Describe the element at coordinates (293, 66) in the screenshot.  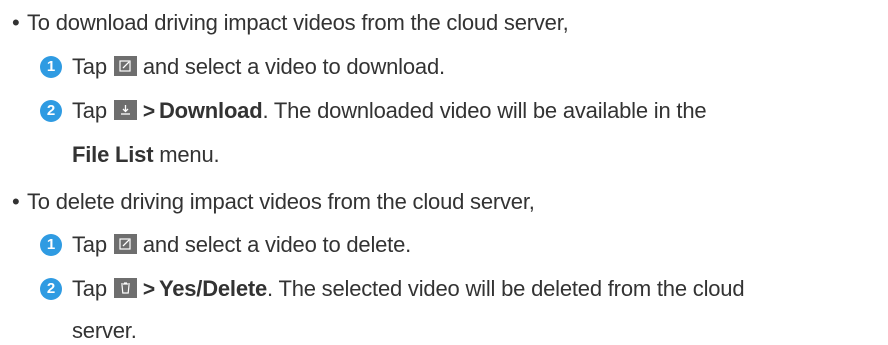
I see `step-instruction: and select a video to download.` at that location.